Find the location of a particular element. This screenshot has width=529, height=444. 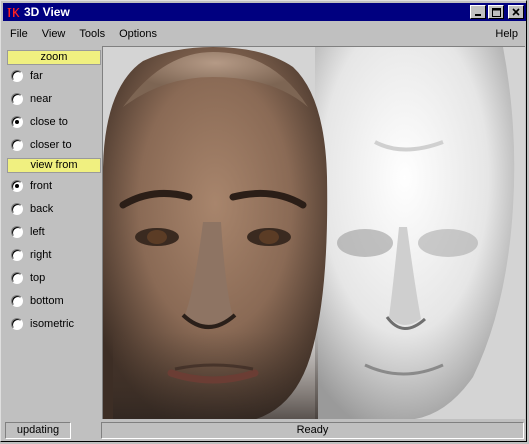

menu-tools: Tools is located at coordinates (92, 34).